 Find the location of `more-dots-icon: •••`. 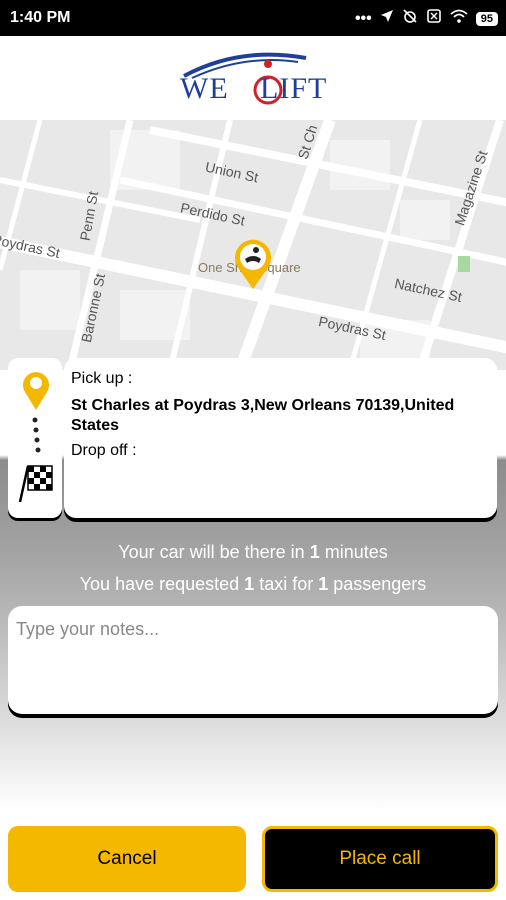

more-dots-icon: ••• is located at coordinates (363, 18).